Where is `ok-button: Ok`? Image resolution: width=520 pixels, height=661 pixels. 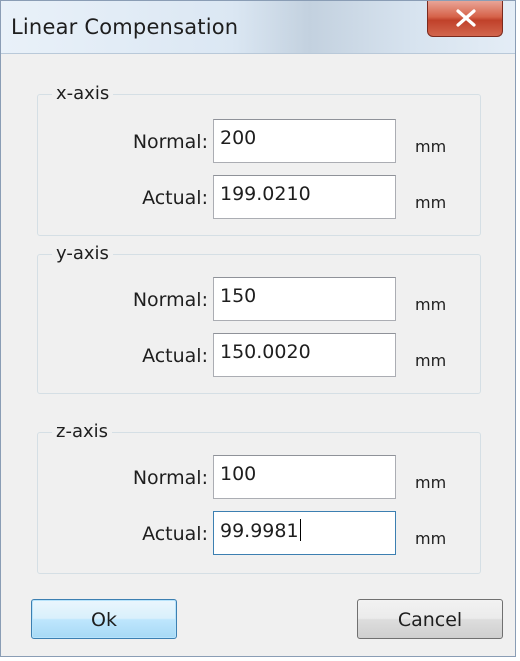
ok-button: Ok is located at coordinates (104, 619).